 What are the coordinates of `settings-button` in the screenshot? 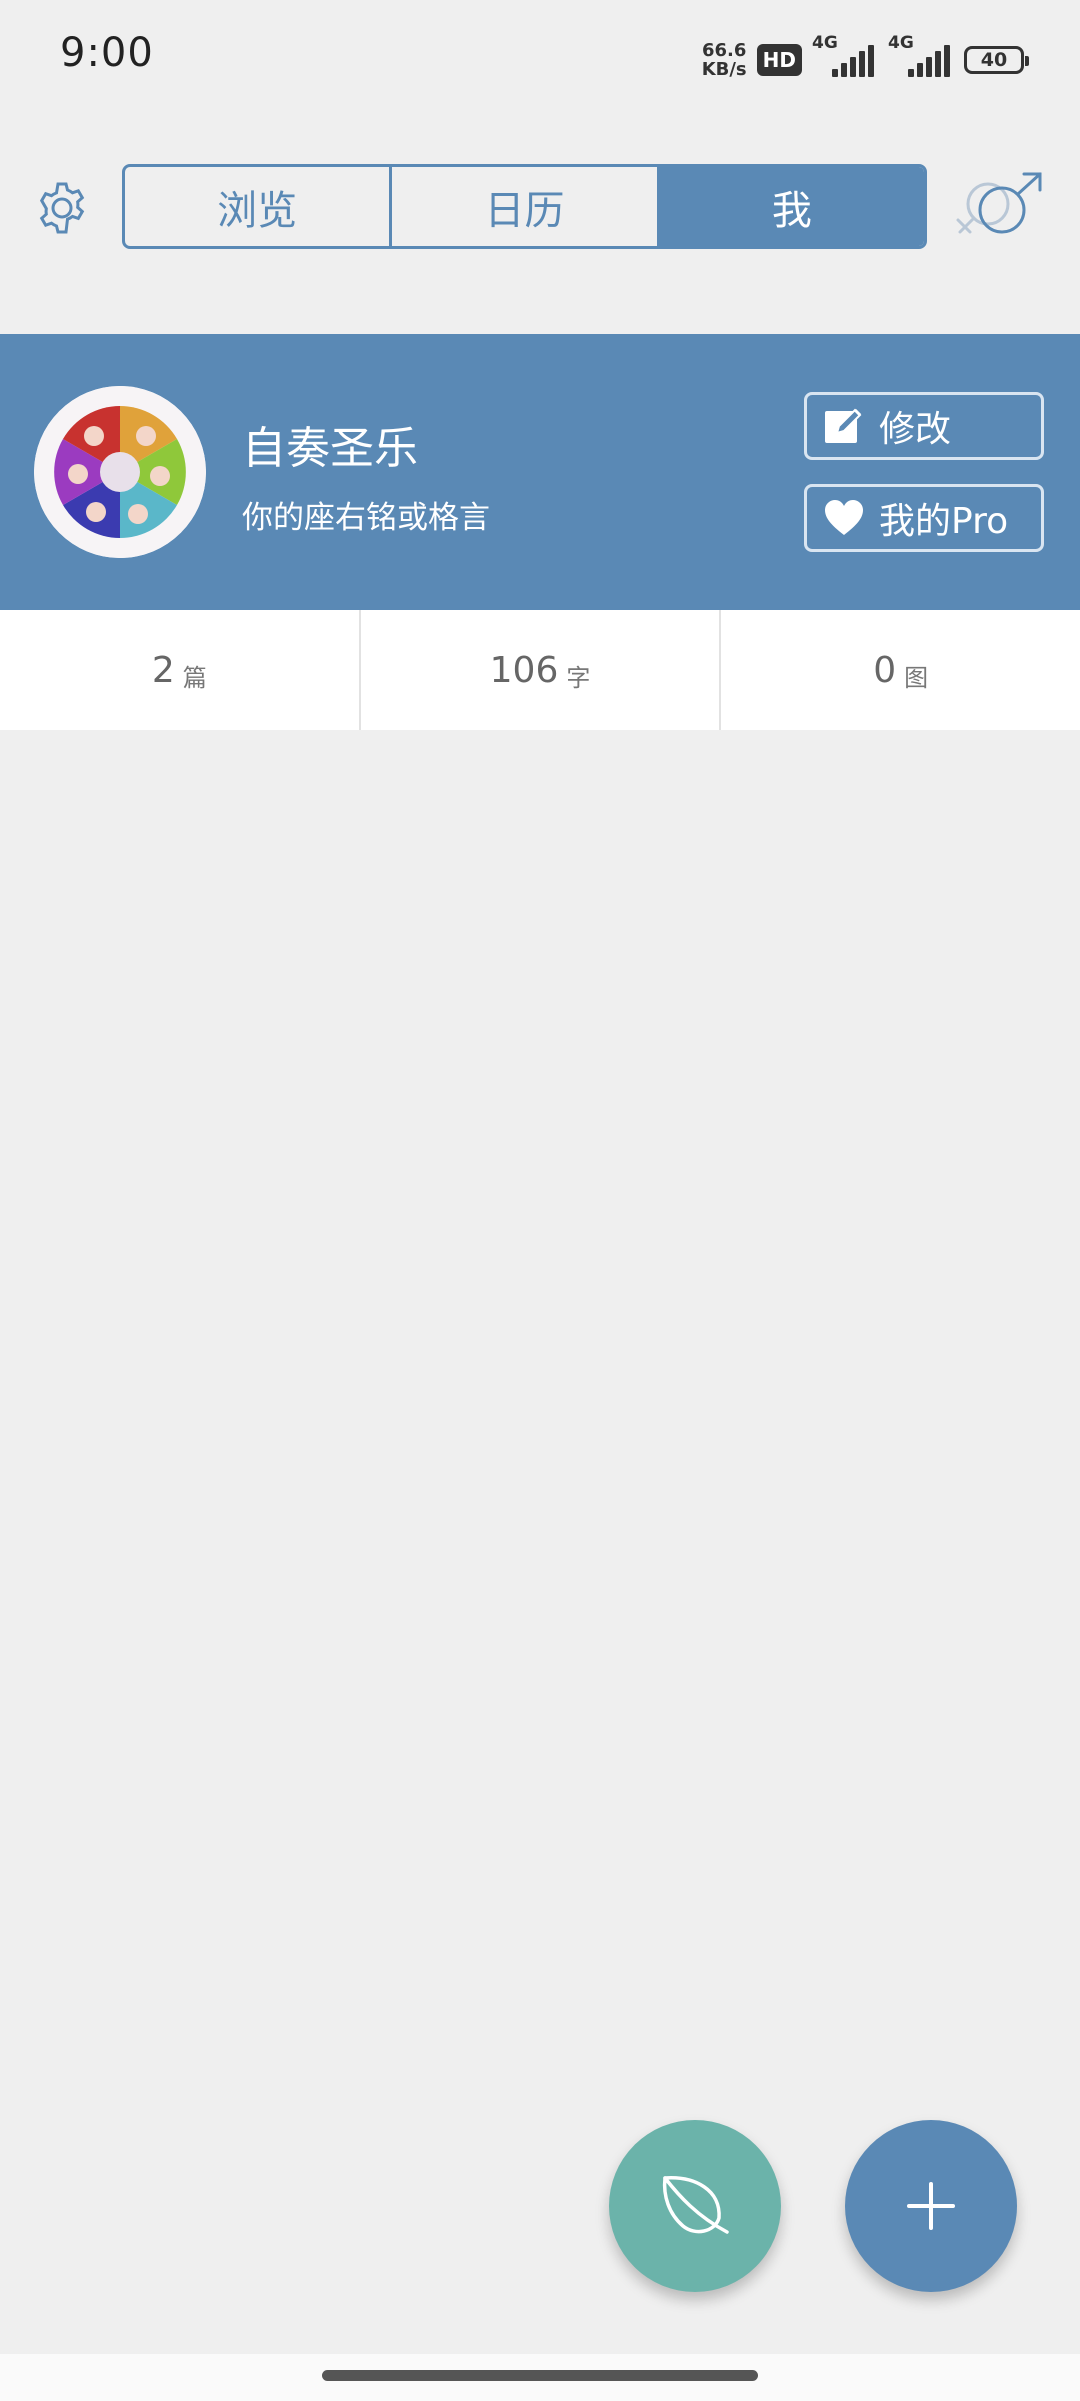 It's located at (62, 208).